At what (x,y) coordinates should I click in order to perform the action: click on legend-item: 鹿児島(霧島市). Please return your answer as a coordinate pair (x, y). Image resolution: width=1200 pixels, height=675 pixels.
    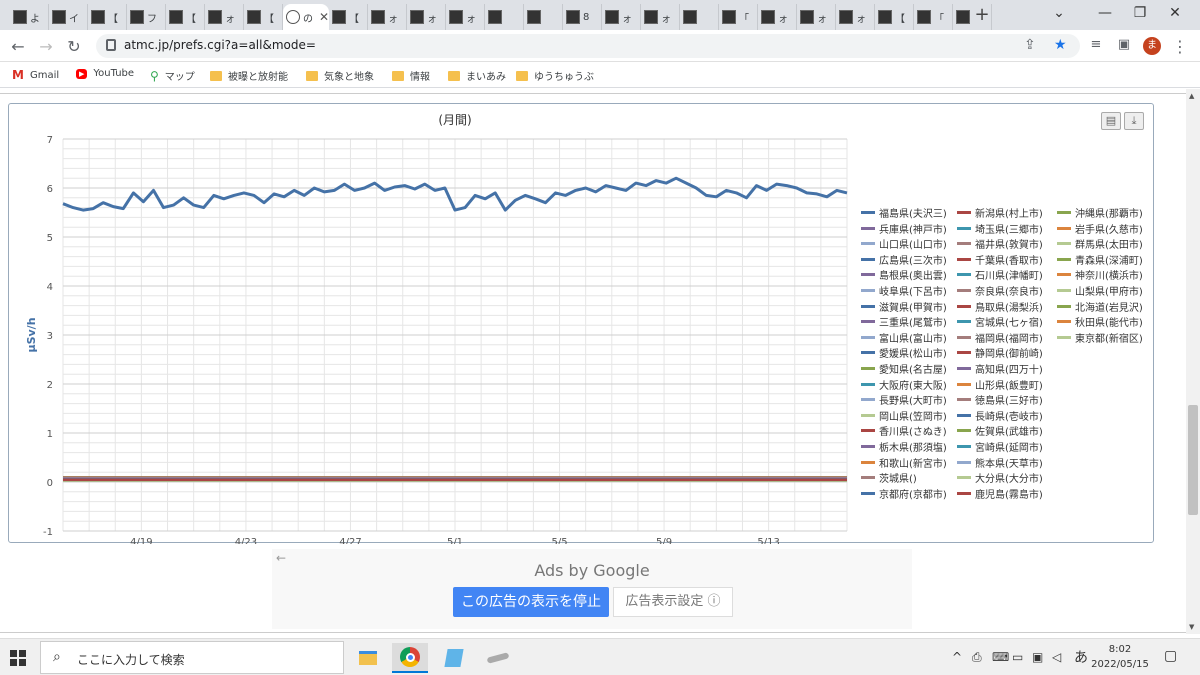
    Looking at the image, I should click on (1000, 493).